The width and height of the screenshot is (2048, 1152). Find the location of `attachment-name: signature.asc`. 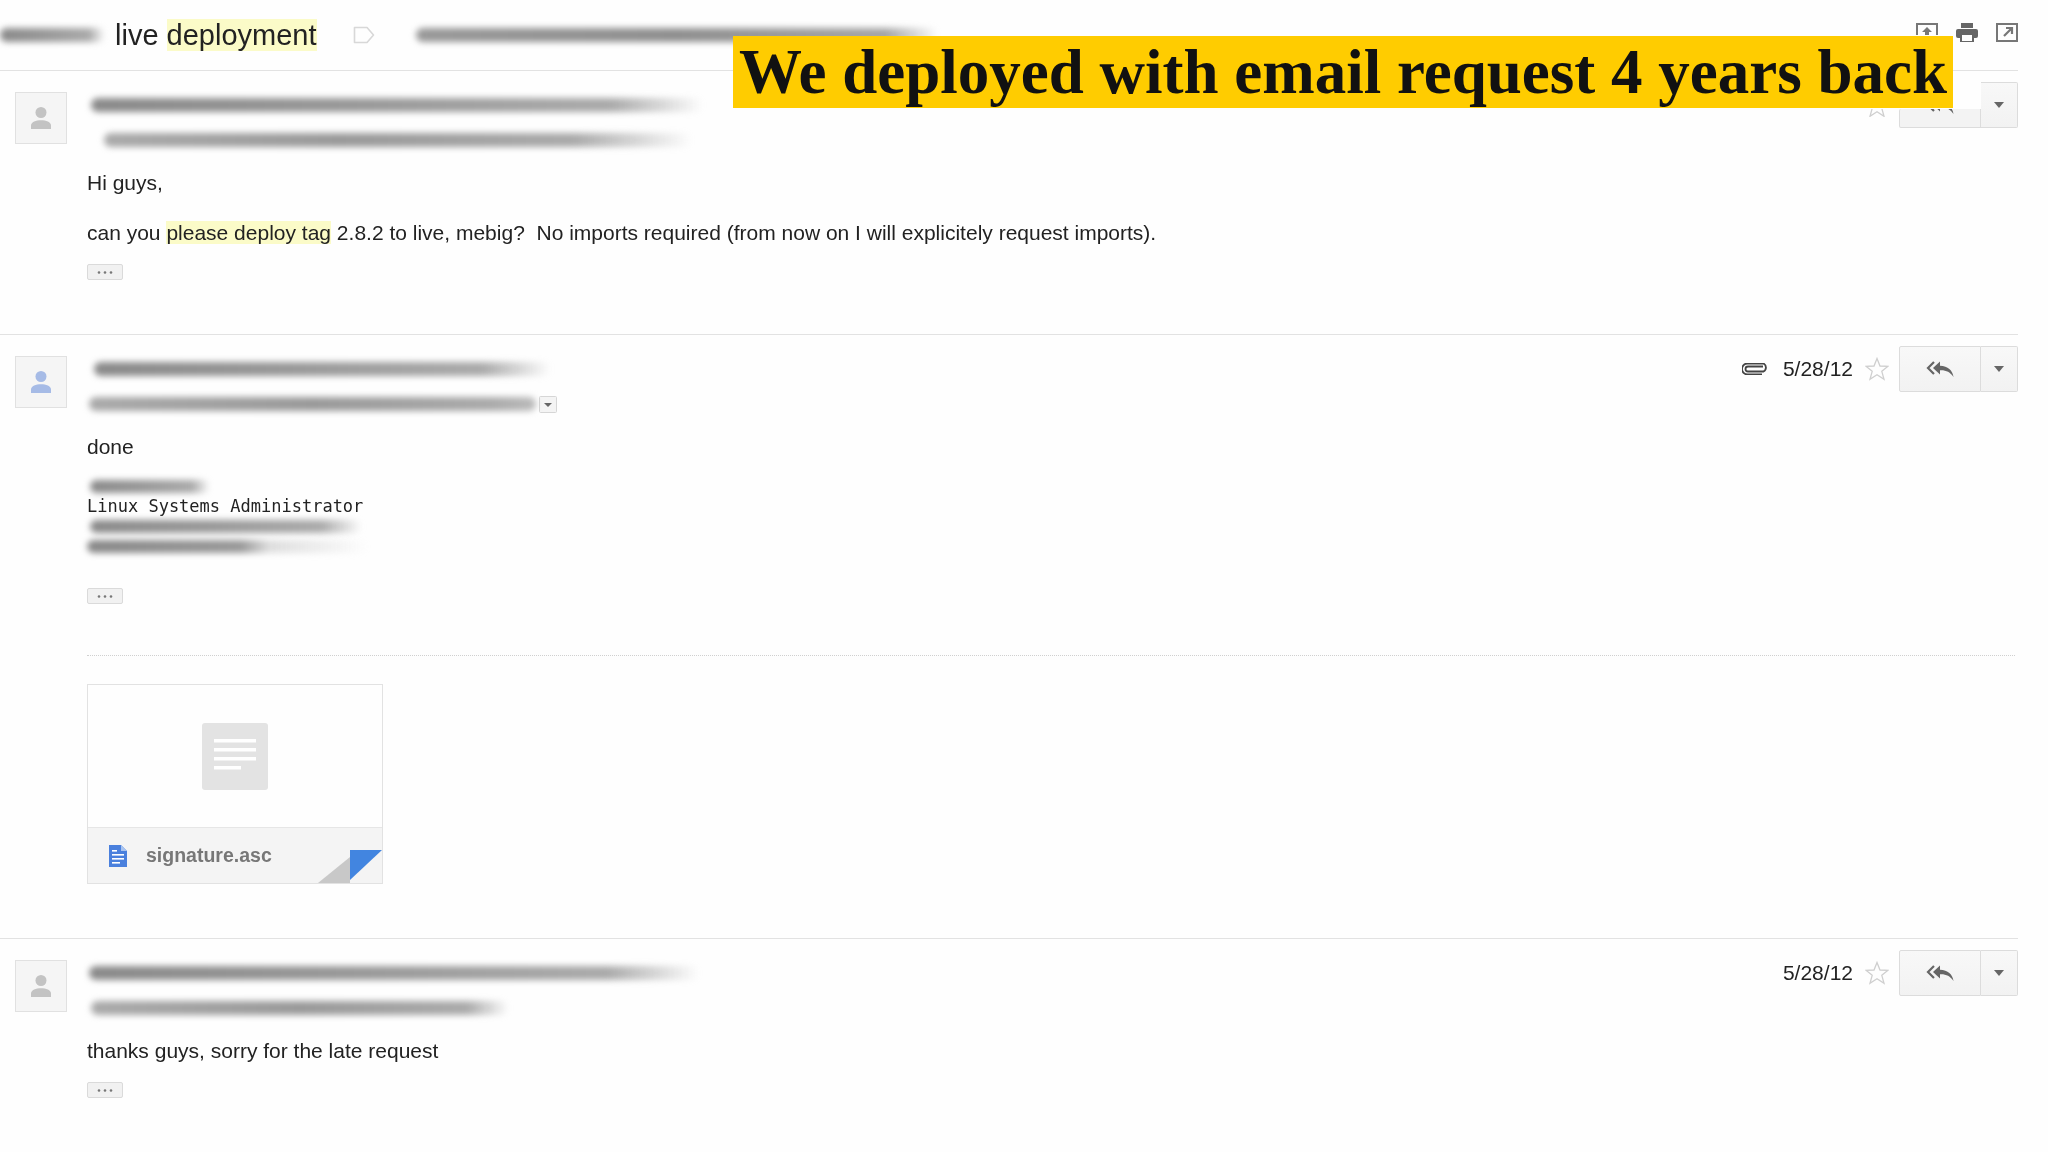

attachment-name: signature.asc is located at coordinates (209, 855).